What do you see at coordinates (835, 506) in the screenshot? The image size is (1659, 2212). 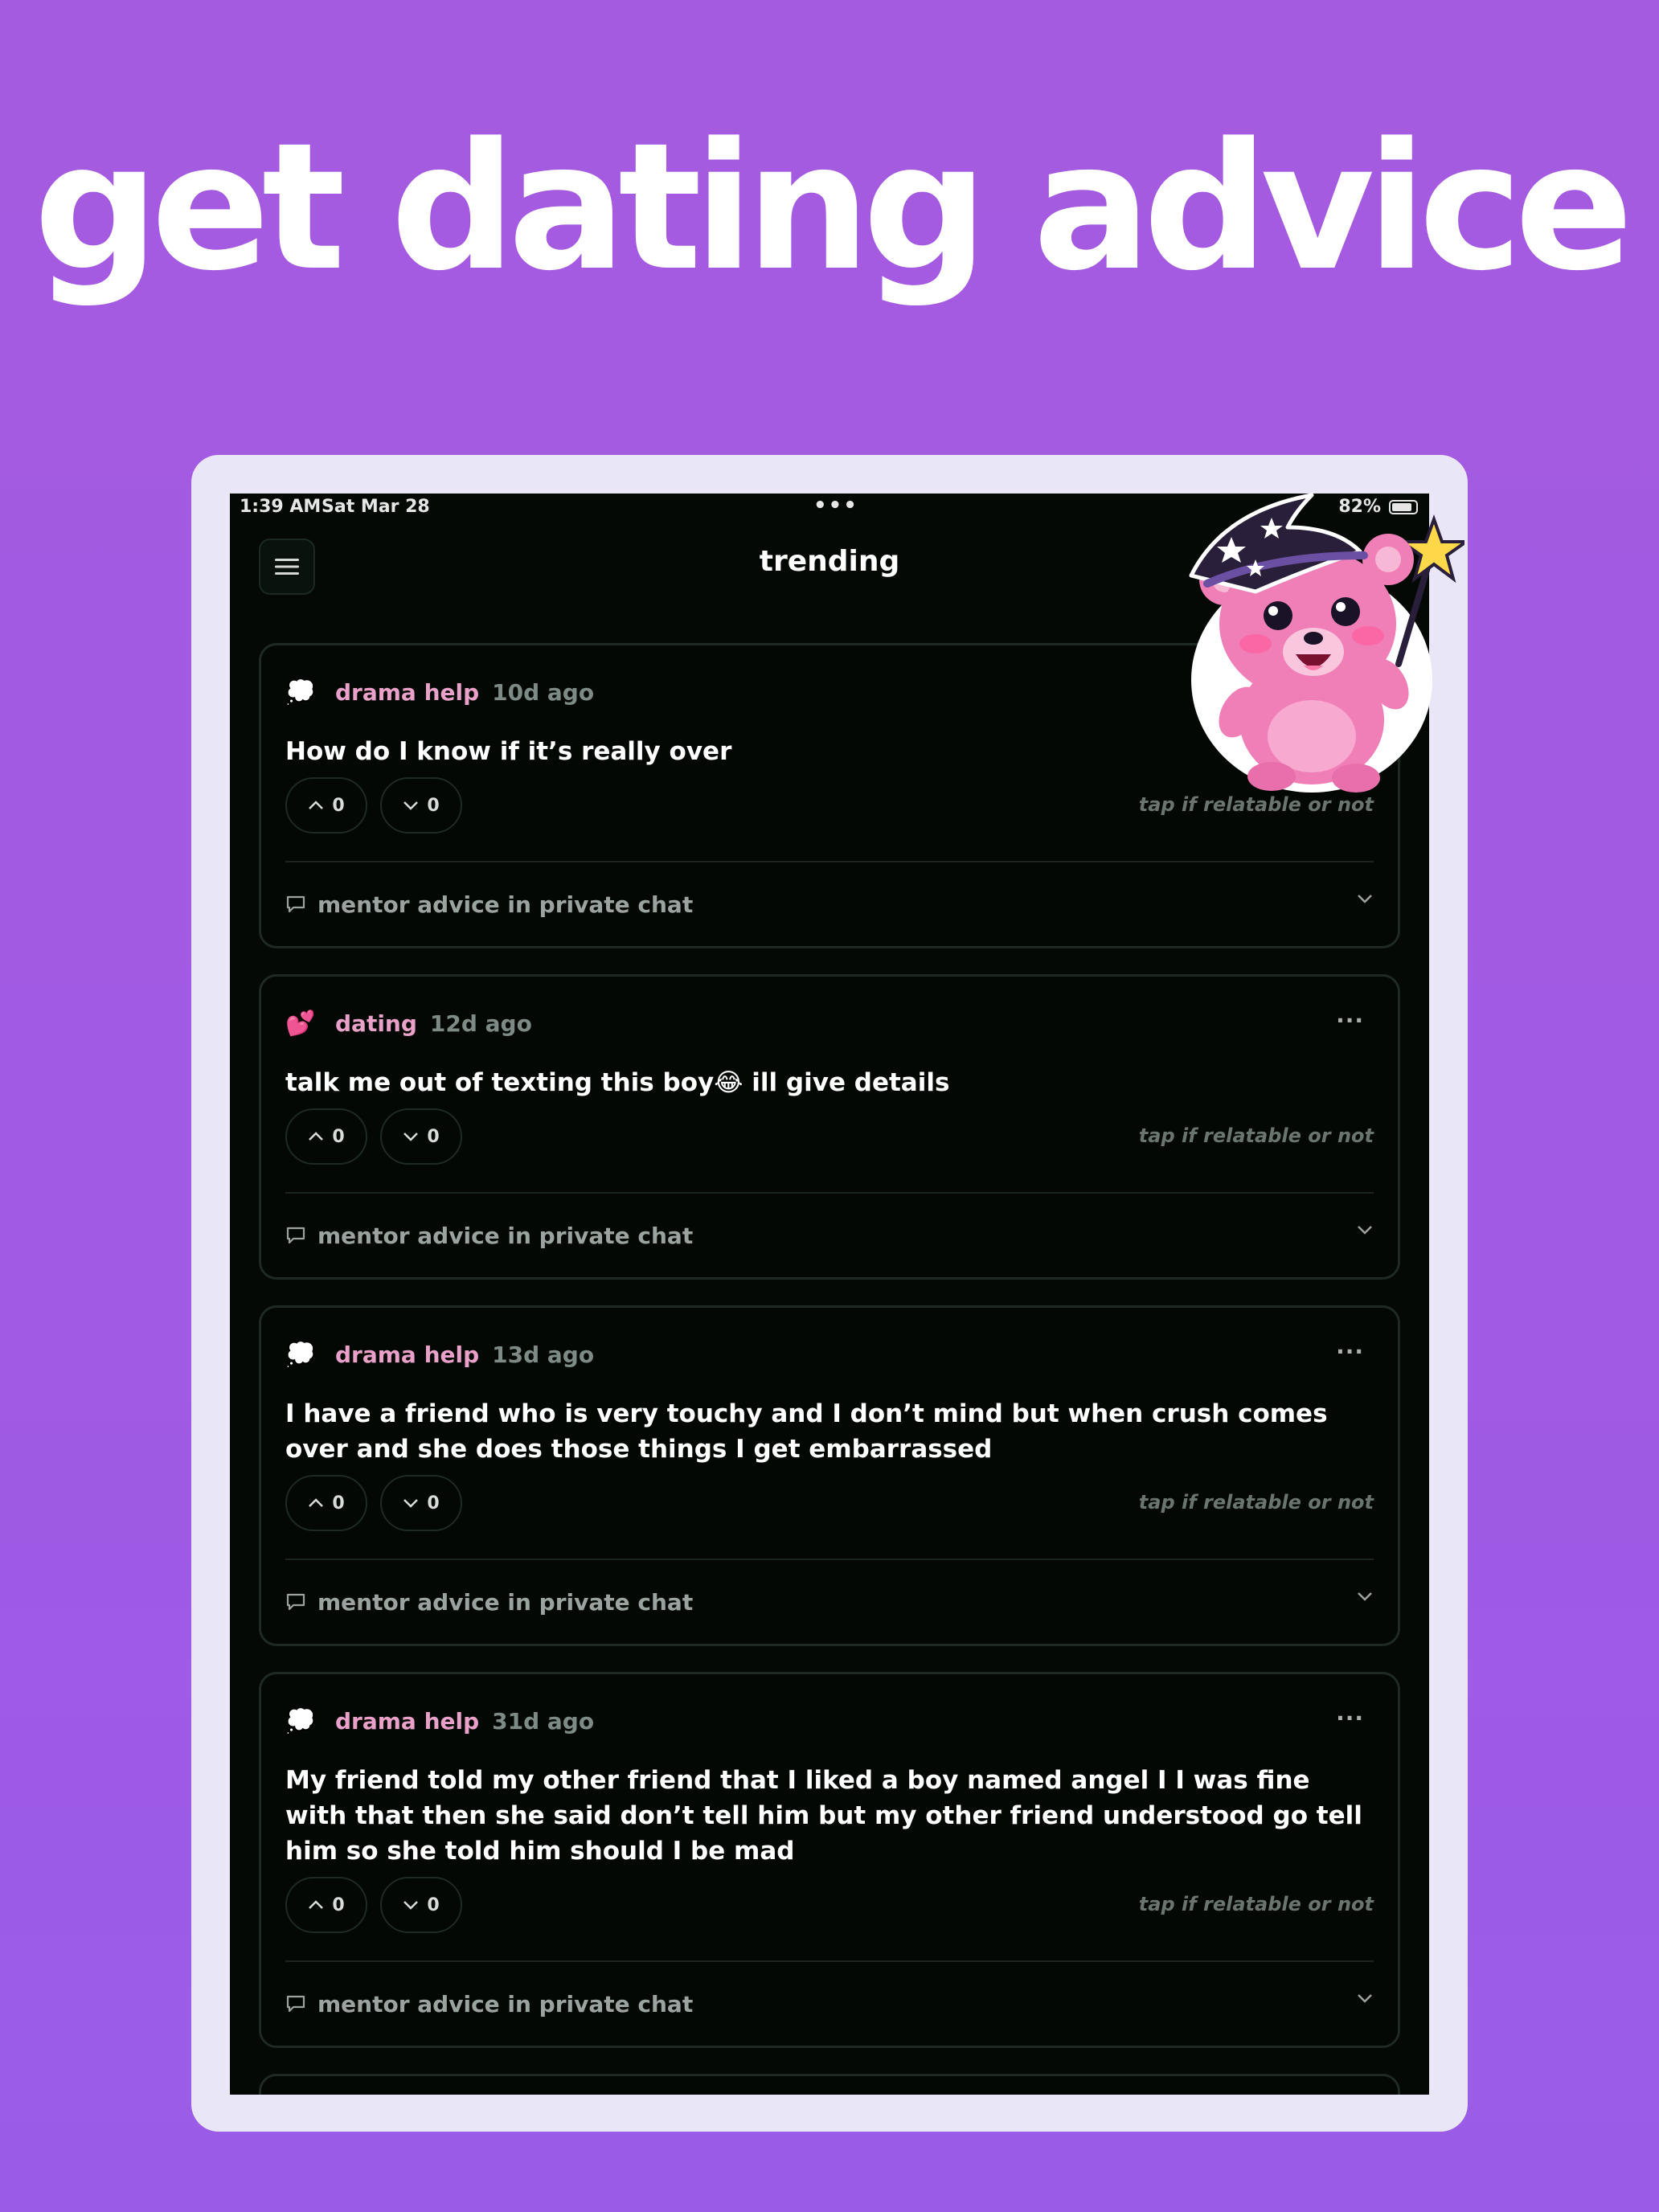 I see `multitasking-dots-icon: •••` at bounding box center [835, 506].